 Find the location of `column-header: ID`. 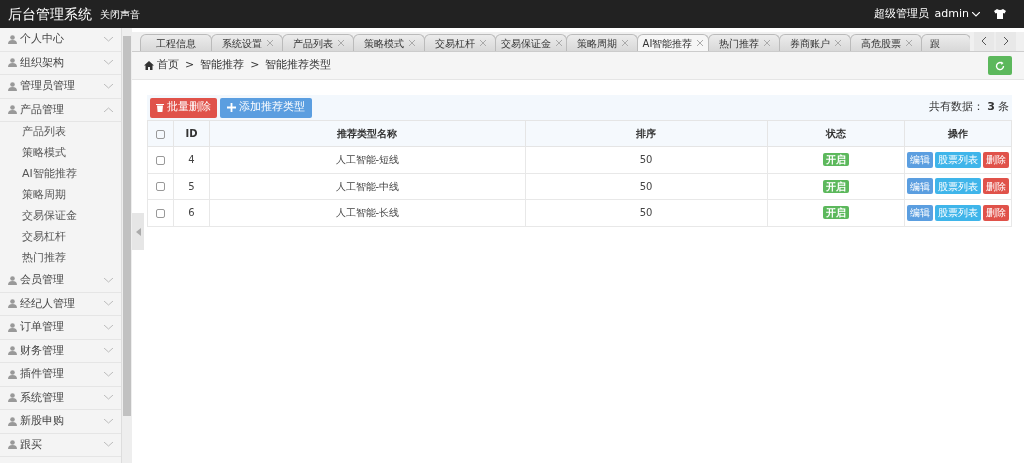

column-header: ID is located at coordinates (191, 133).